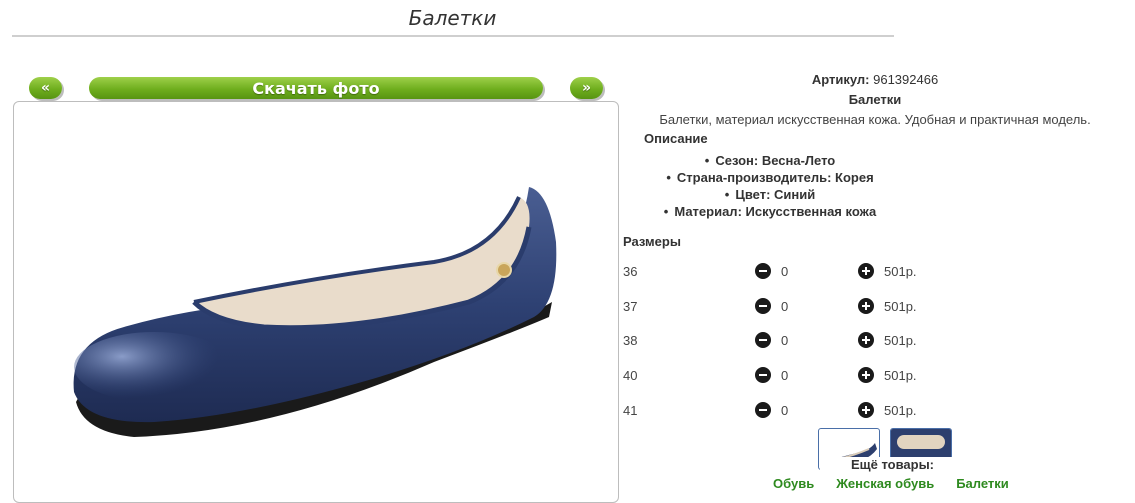  I want to click on category-links: Обувь Женская обувь Балетки, so click(891, 483).